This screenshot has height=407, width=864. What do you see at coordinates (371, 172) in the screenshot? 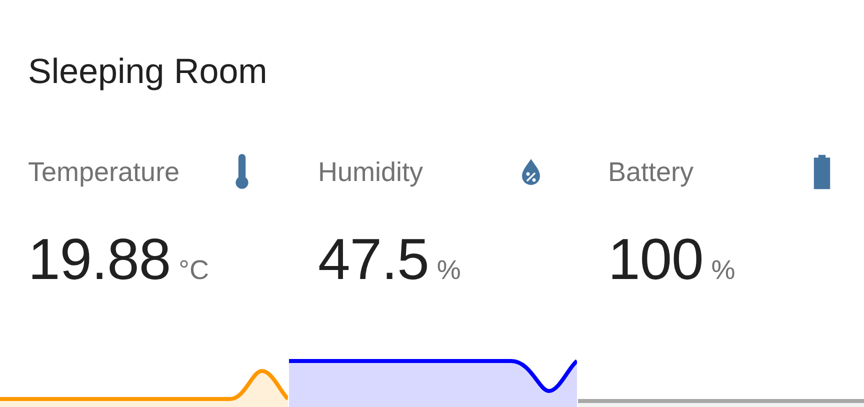
I see `sensor-label: Humidity` at bounding box center [371, 172].